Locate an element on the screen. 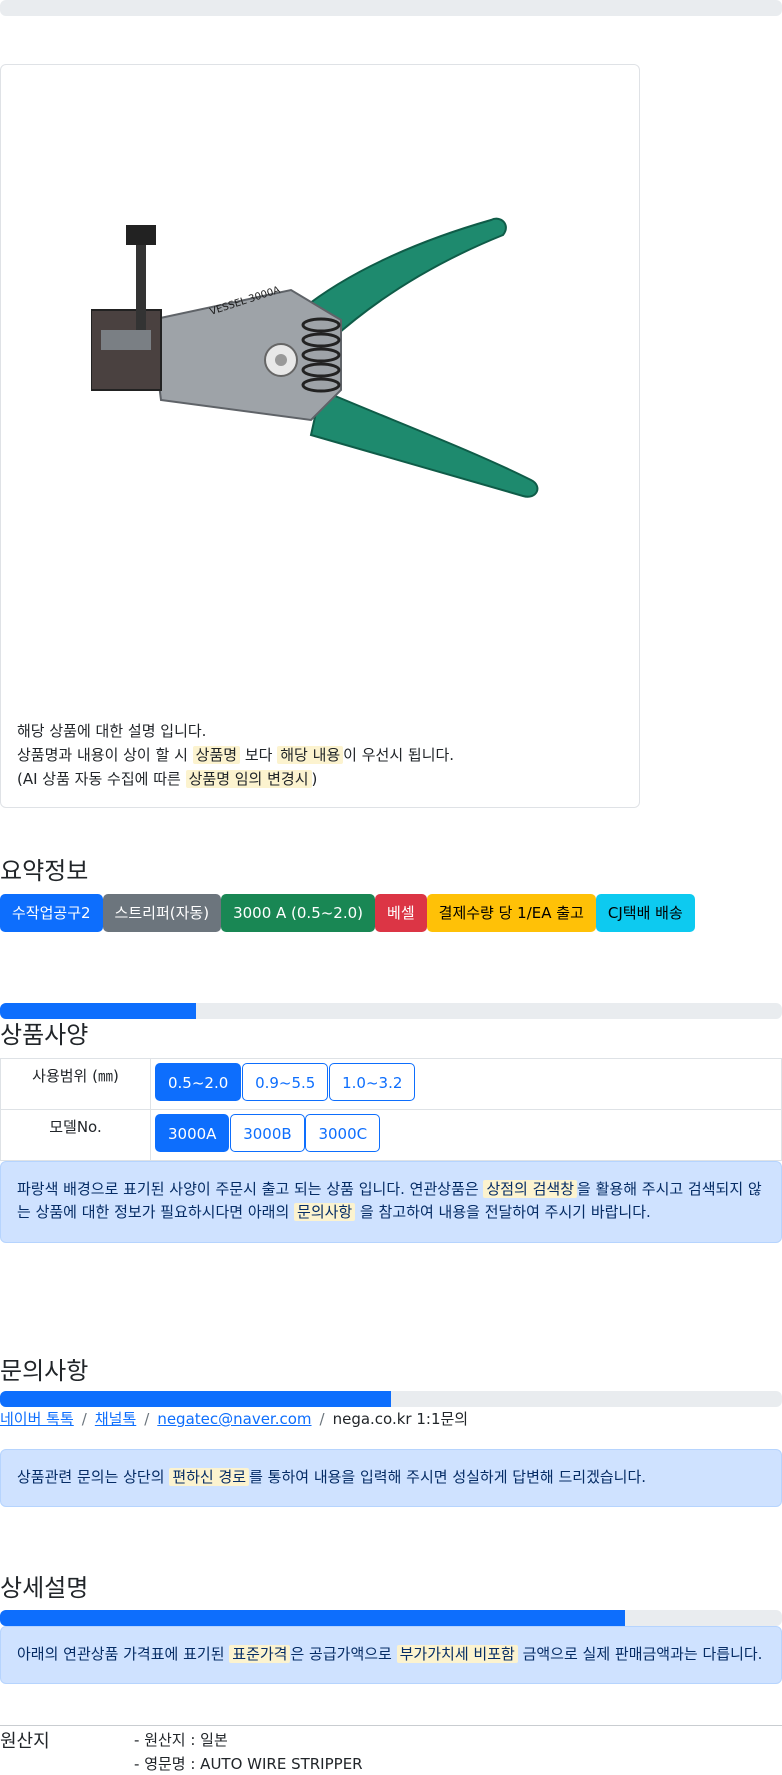 Image resolution: width=782 pixels, height=1775 pixels. site-inquiry-text: nega.co.kr 1:1문의 is located at coordinates (400, 1419).